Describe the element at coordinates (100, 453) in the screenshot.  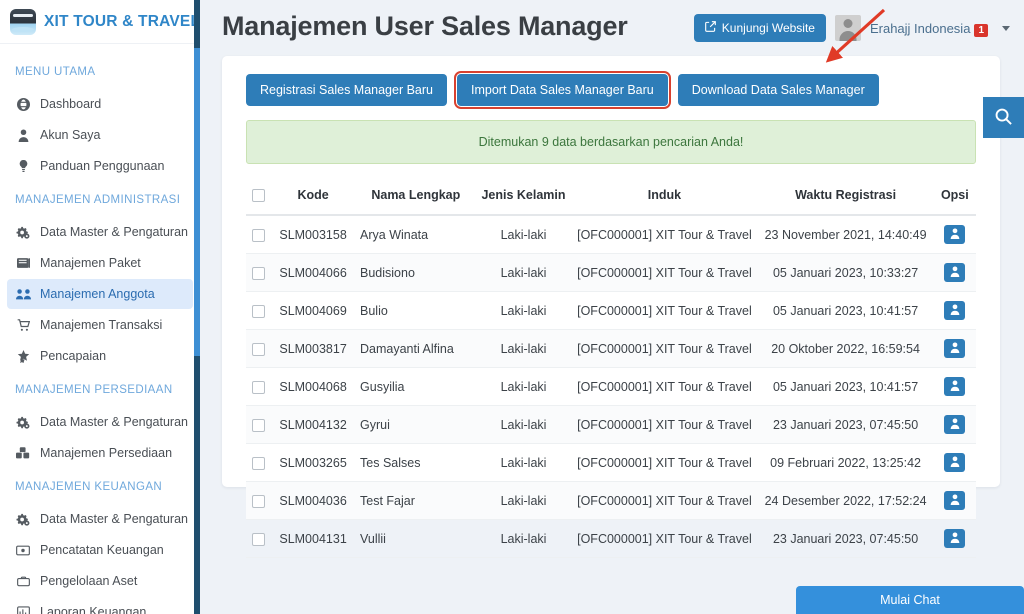
I see `sidebar-item-manajemen-persediaan: Manajemen Persediaan` at that location.